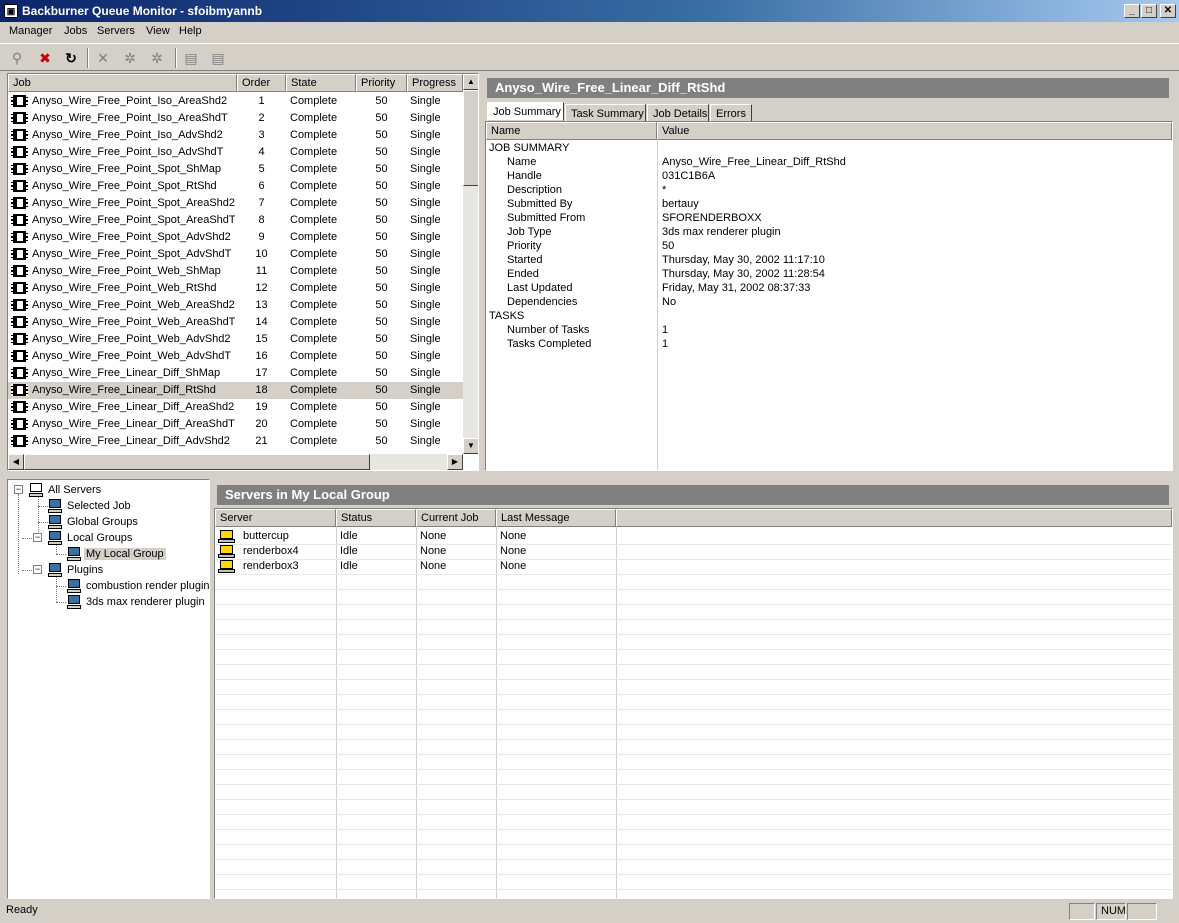  I want to click on tree-plugins: Plugins, so click(127, 570).